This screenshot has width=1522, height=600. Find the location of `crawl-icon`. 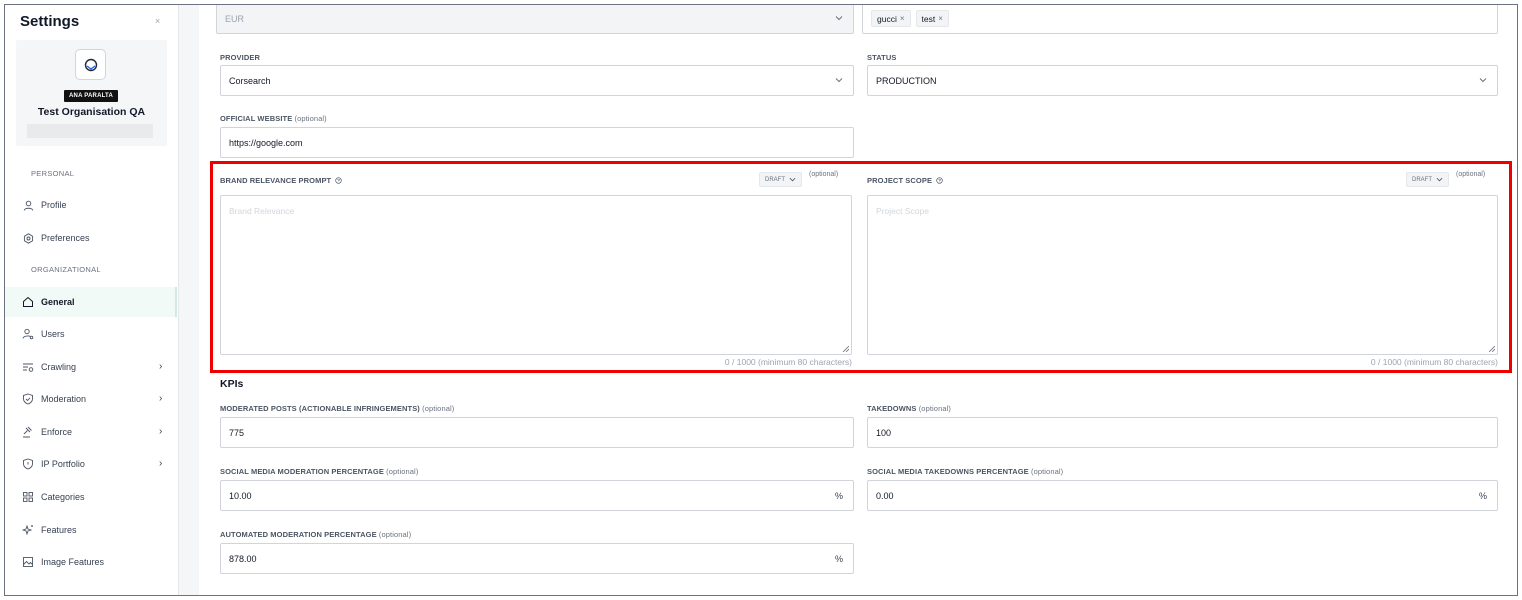

crawl-icon is located at coordinates (28, 367).